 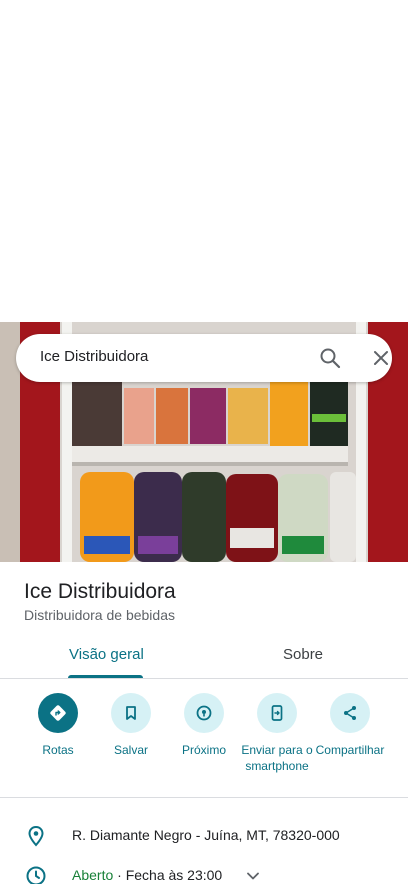 I want to click on nearby-icon, so click(x=204, y=713).